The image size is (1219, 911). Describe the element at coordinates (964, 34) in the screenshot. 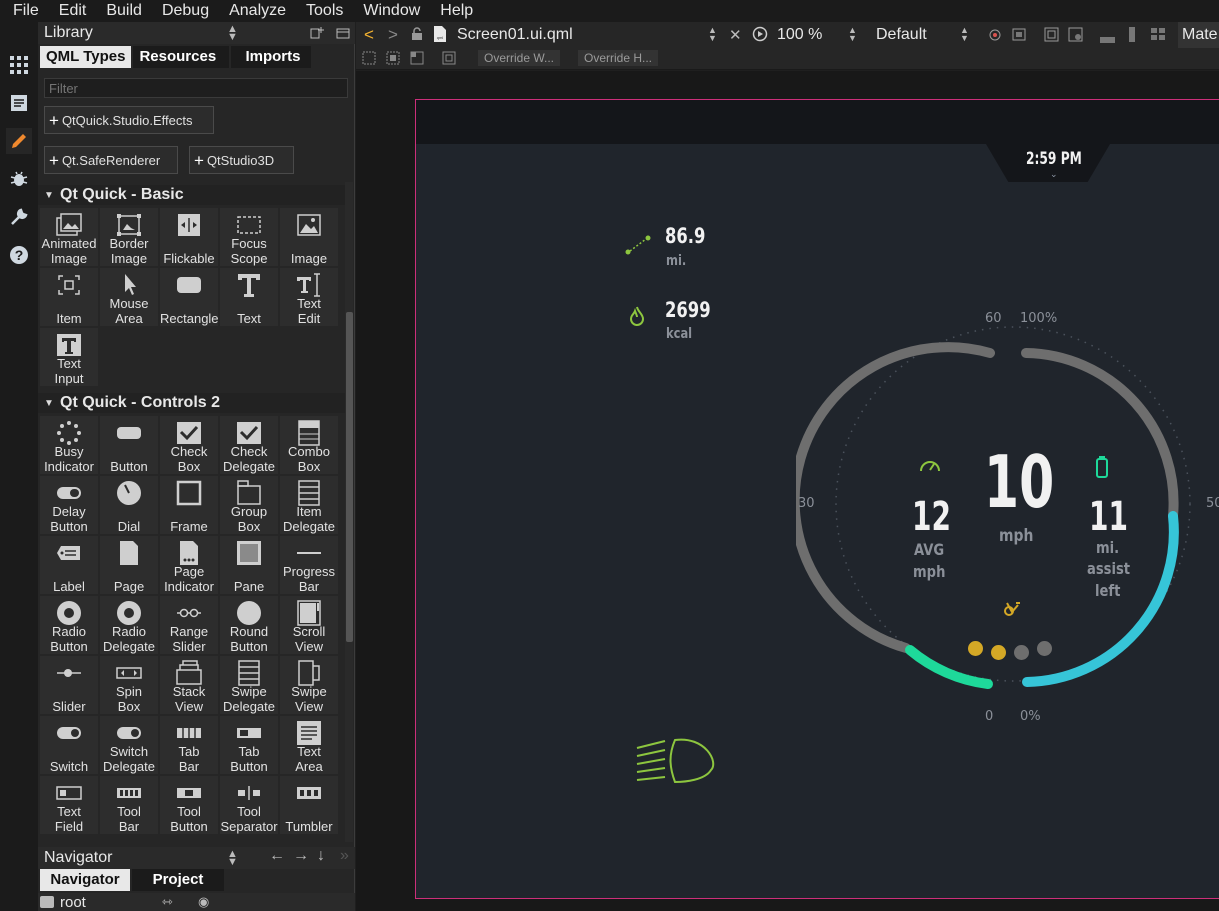

I see `state-dropdown-chevron-icon: ▲ ▼` at that location.